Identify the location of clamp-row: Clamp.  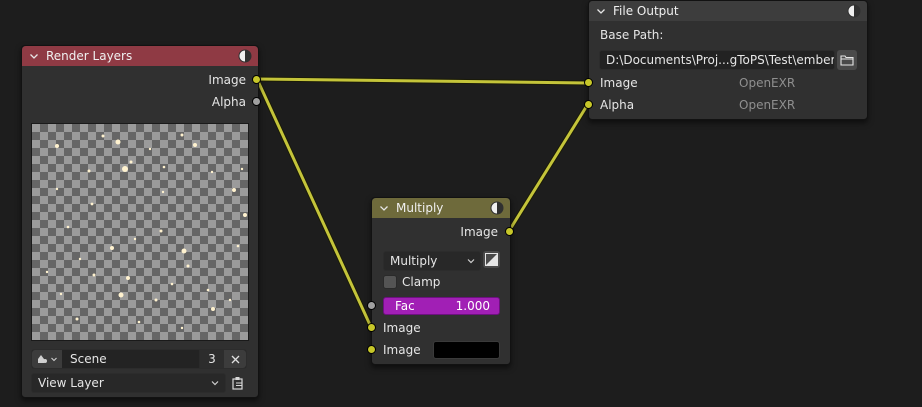
(411, 282).